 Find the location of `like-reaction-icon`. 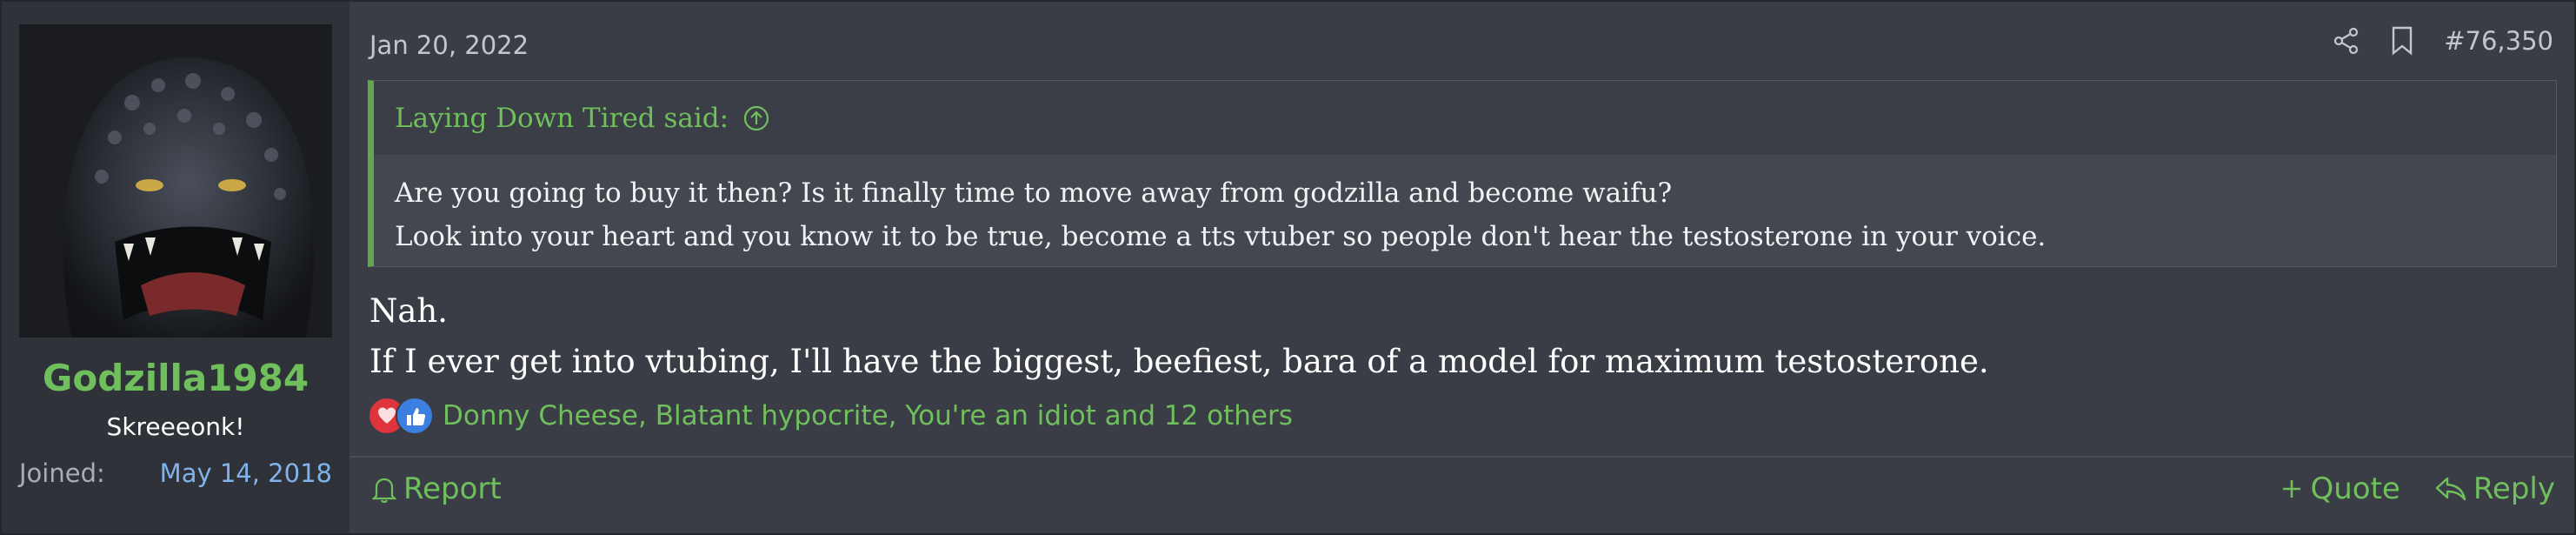

like-reaction-icon is located at coordinates (415, 416).